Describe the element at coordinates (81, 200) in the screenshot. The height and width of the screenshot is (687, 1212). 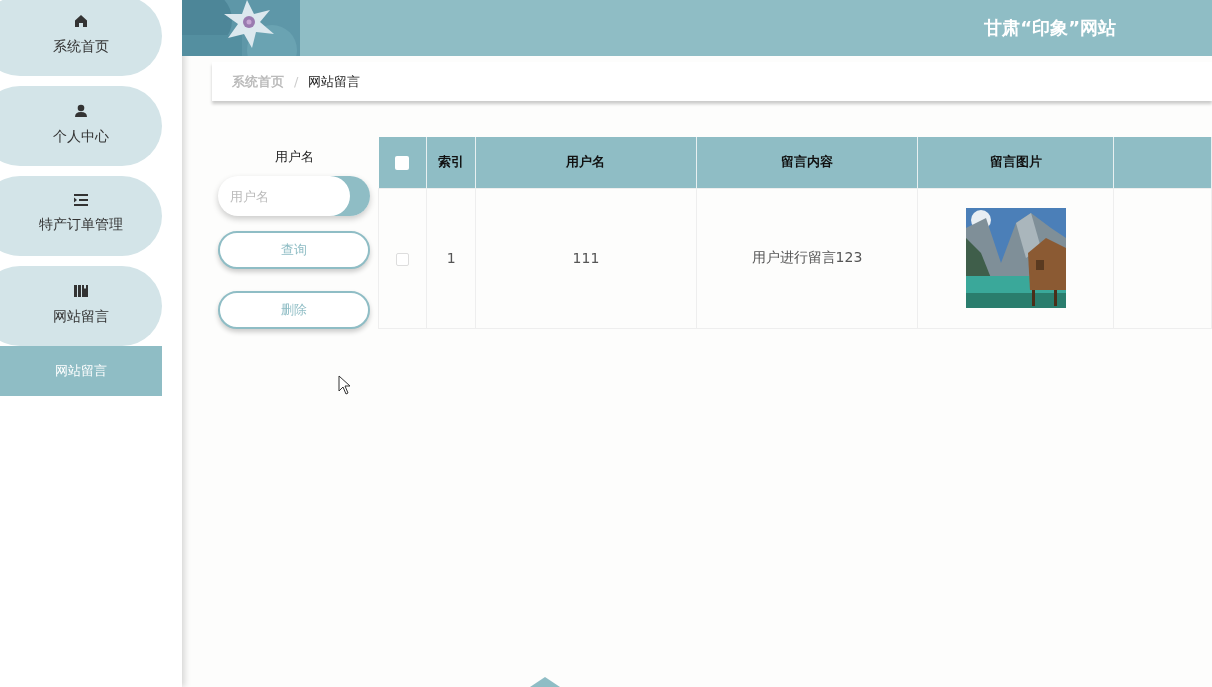
I see `list-icon` at that location.